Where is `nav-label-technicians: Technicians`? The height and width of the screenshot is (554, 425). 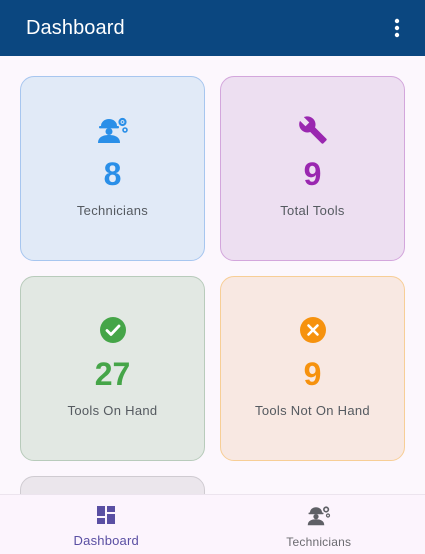
nav-label-technicians: Technicians is located at coordinates (319, 542).